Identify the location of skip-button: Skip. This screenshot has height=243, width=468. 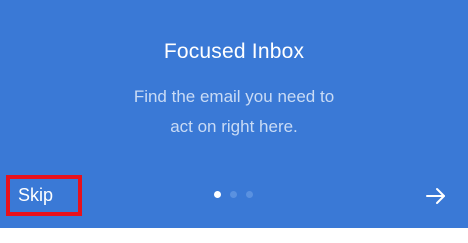
(44, 195).